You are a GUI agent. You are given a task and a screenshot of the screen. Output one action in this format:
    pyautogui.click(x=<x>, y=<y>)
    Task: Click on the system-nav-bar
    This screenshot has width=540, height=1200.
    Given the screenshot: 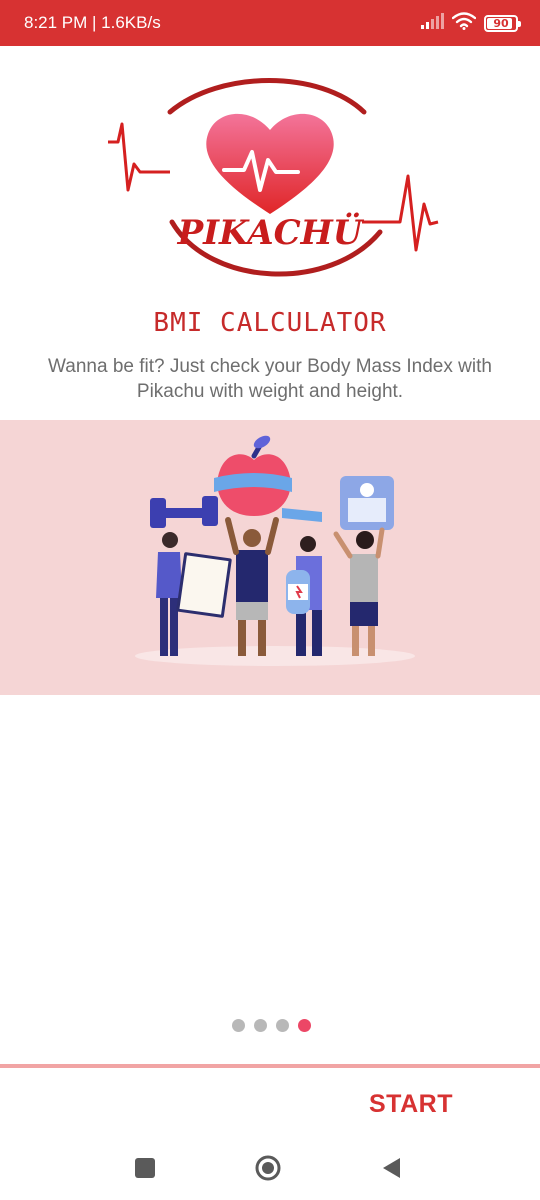 What is the action you would take?
    pyautogui.click(x=270, y=1170)
    